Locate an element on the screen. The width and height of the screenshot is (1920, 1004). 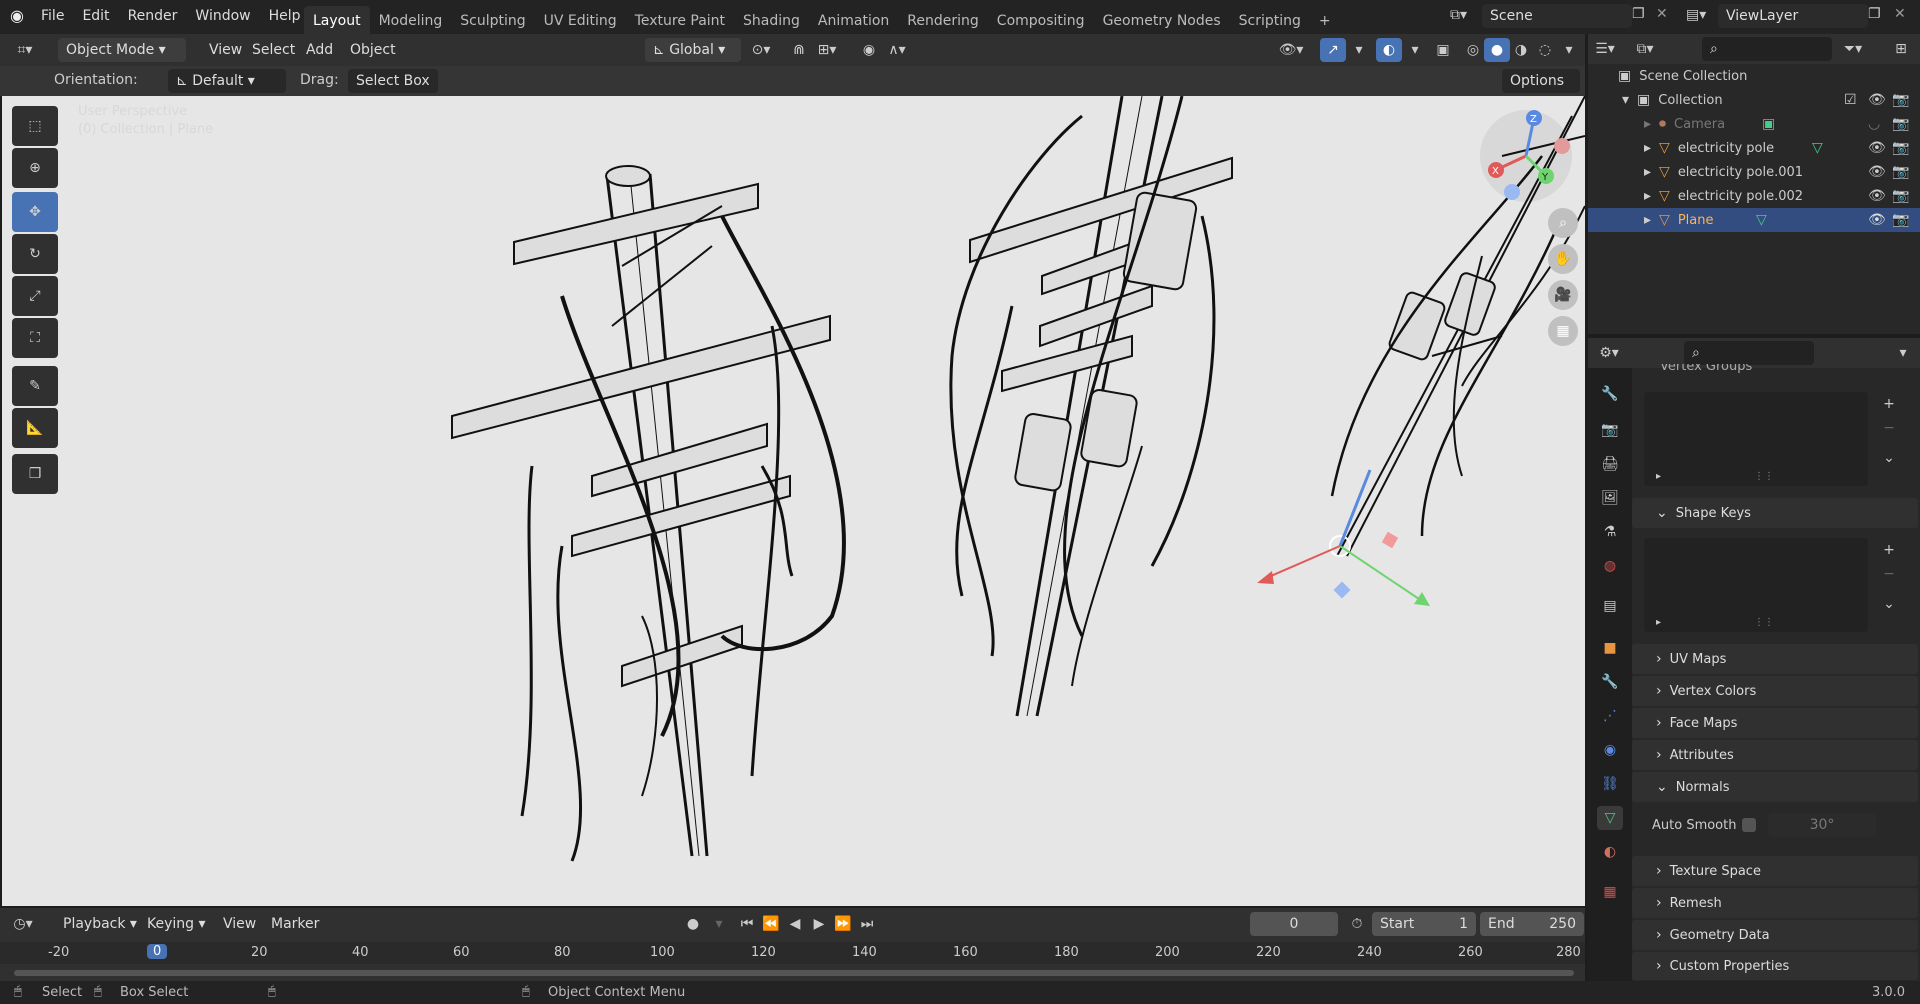
start-frame-field: Start 1 is located at coordinates (1424, 924).